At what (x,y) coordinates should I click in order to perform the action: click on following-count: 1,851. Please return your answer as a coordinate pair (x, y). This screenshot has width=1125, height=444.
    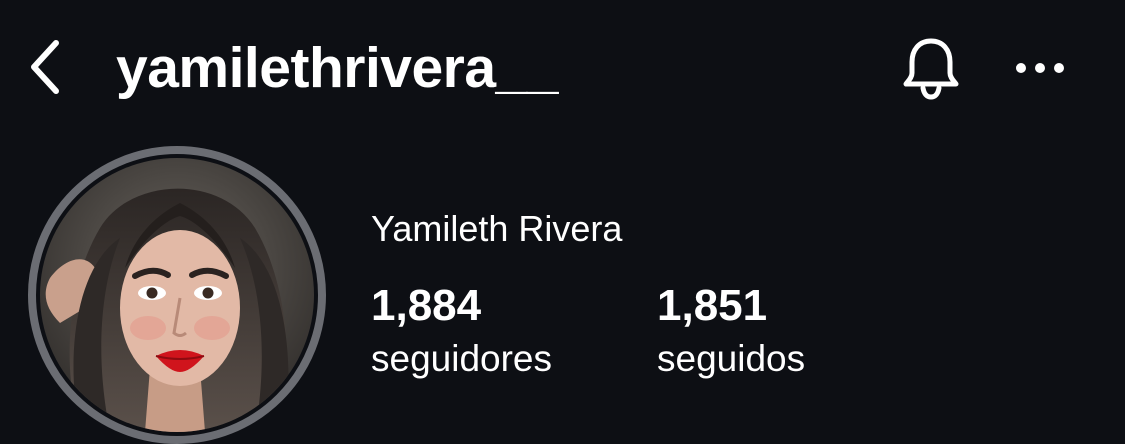
    Looking at the image, I should click on (712, 305).